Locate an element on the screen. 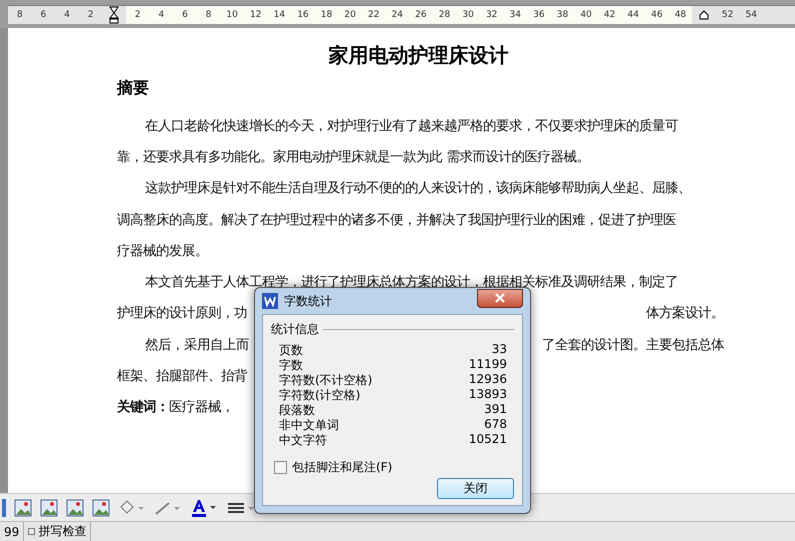 The width and height of the screenshot is (795, 541). stat-label: 字符数(计空格) is located at coordinates (319, 394).